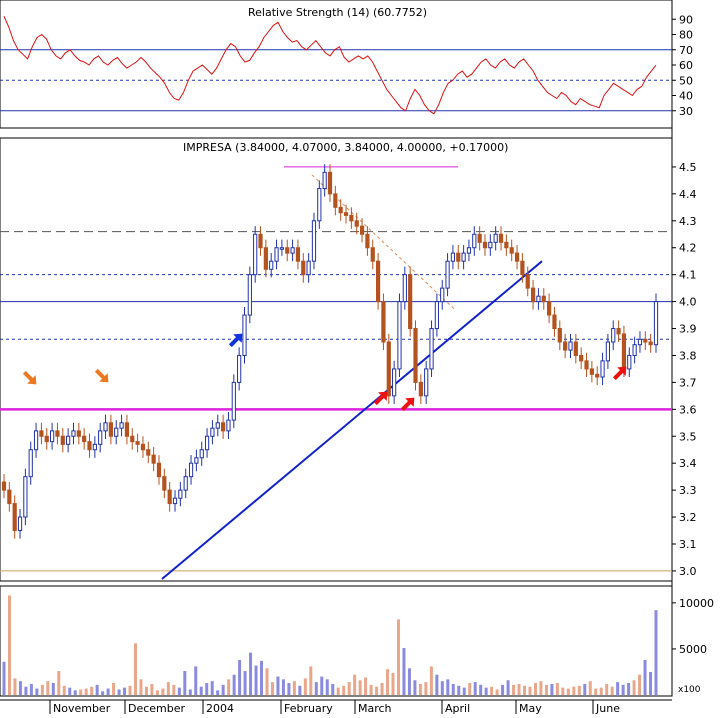 The image size is (724, 718). Describe the element at coordinates (686, 65) in the screenshot. I see `rsi-tick-label: 60` at that location.